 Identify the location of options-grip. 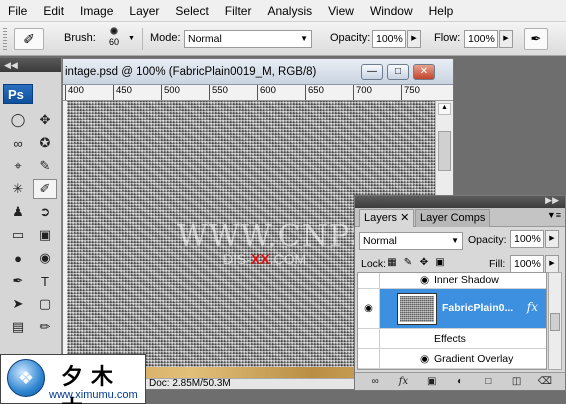
(5, 39).